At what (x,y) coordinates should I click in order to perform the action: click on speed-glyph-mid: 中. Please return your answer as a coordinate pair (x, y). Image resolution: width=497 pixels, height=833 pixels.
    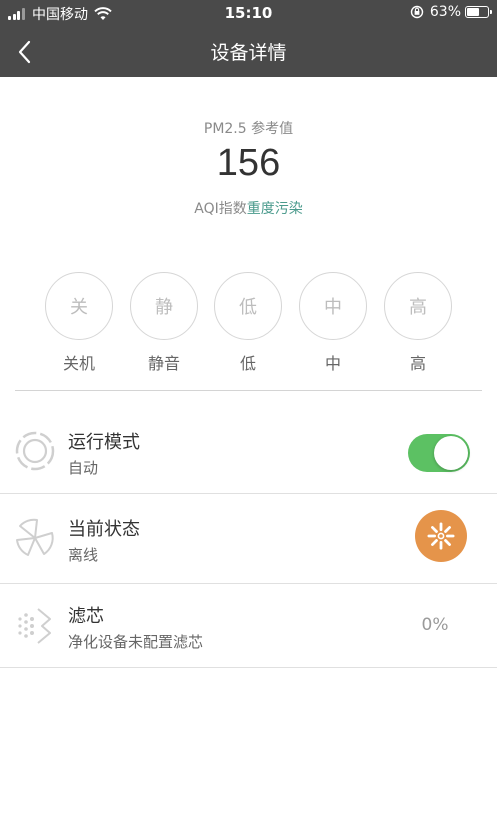
    Looking at the image, I should click on (333, 307).